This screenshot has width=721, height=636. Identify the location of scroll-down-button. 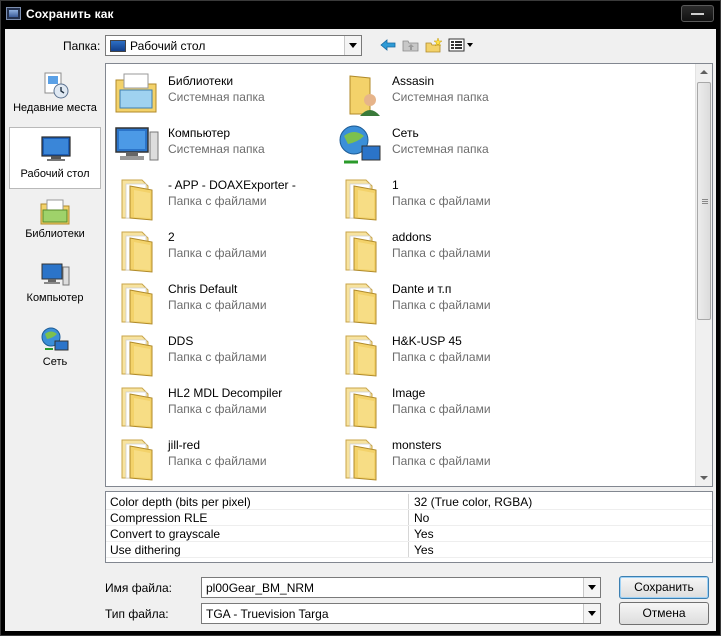
(704, 477).